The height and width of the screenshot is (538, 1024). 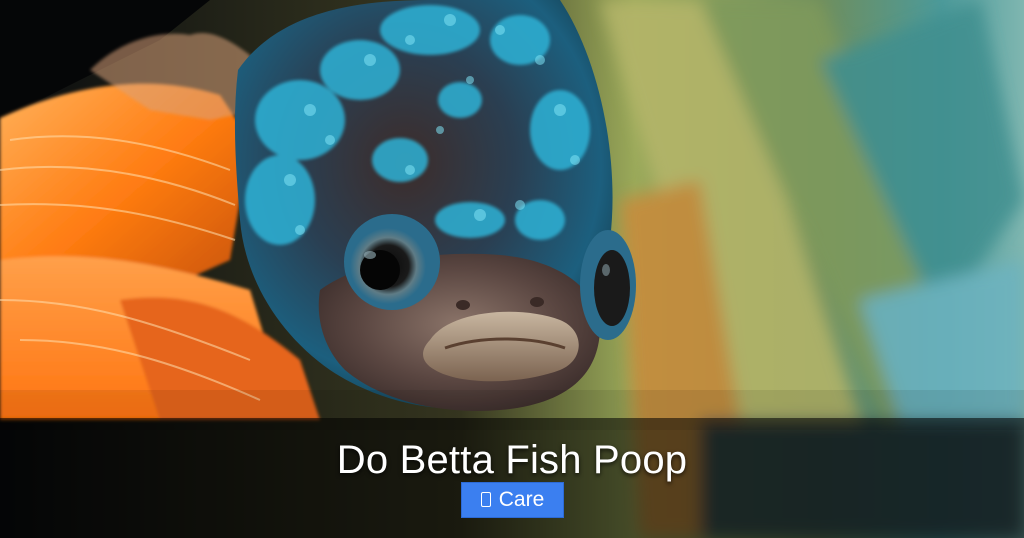 I want to click on category-badge: Care, so click(x=512, y=500).